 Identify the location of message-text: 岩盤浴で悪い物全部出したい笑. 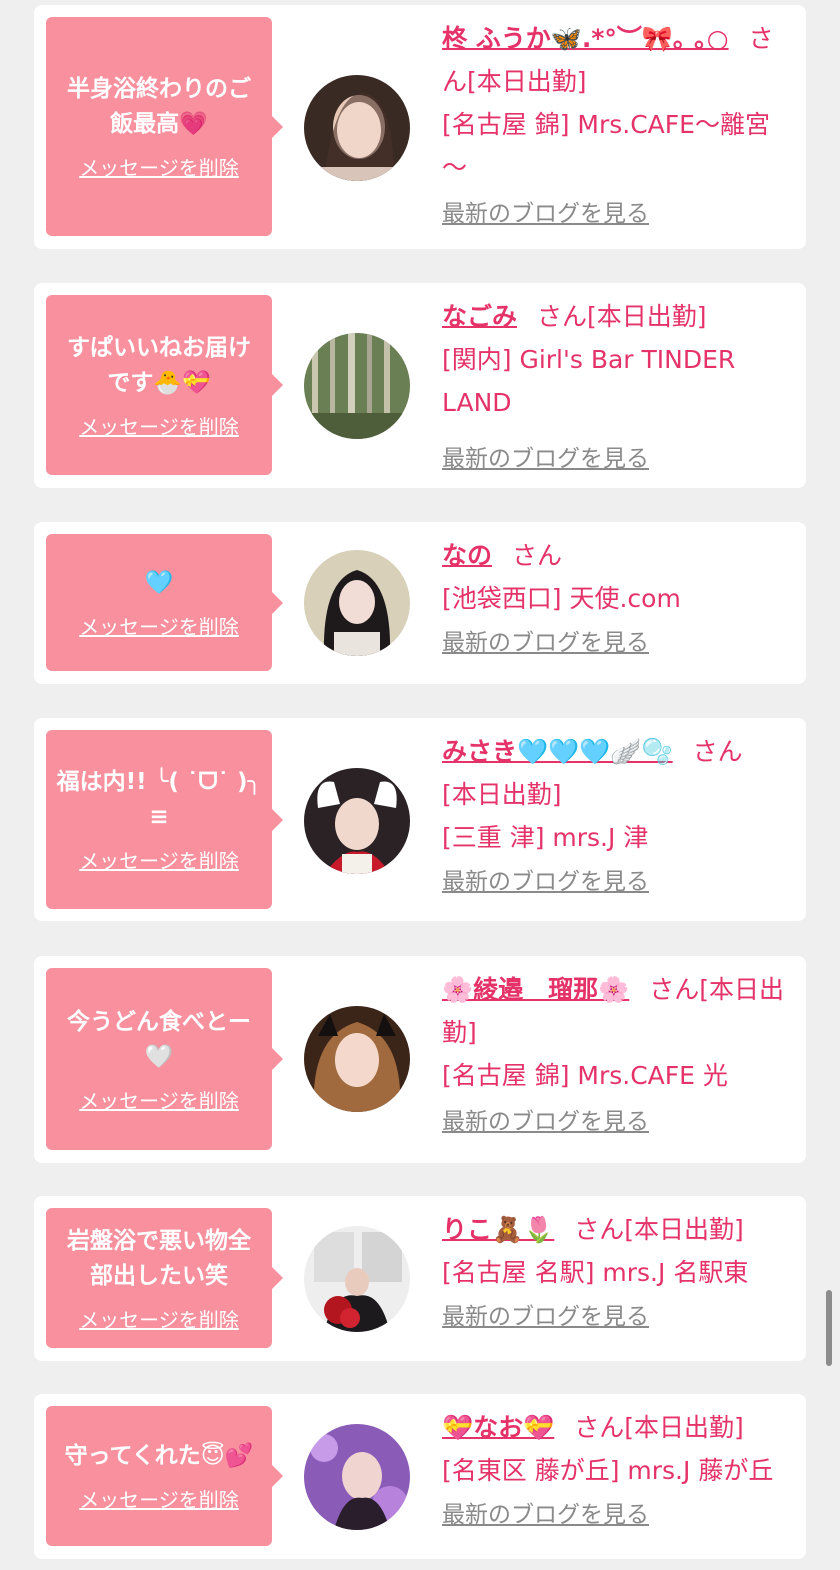
(159, 1258).